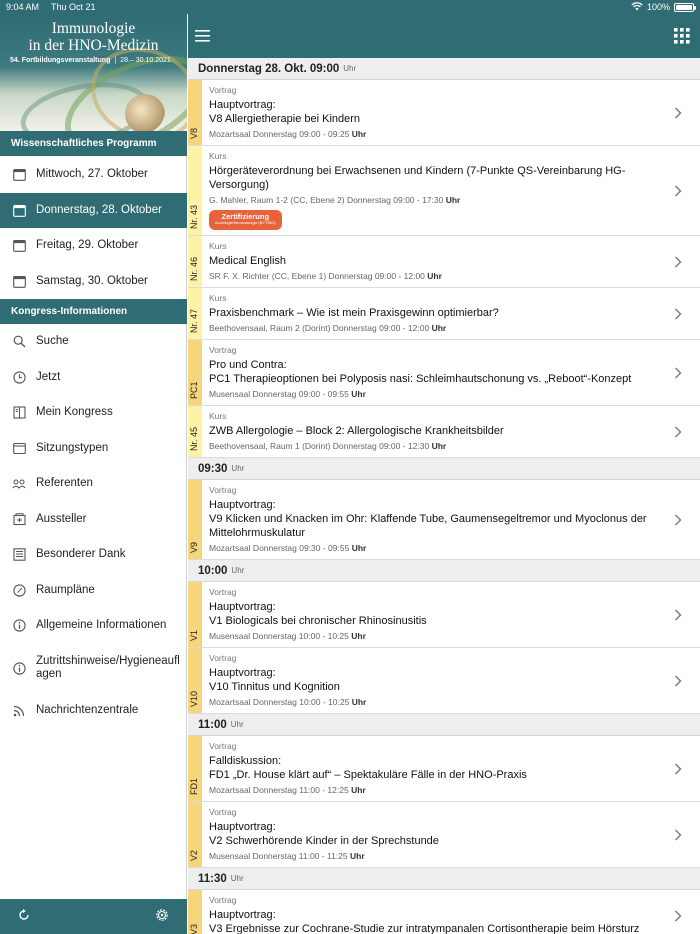  What do you see at coordinates (195, 680) in the screenshot?
I see `session-type-bar: V10` at bounding box center [195, 680].